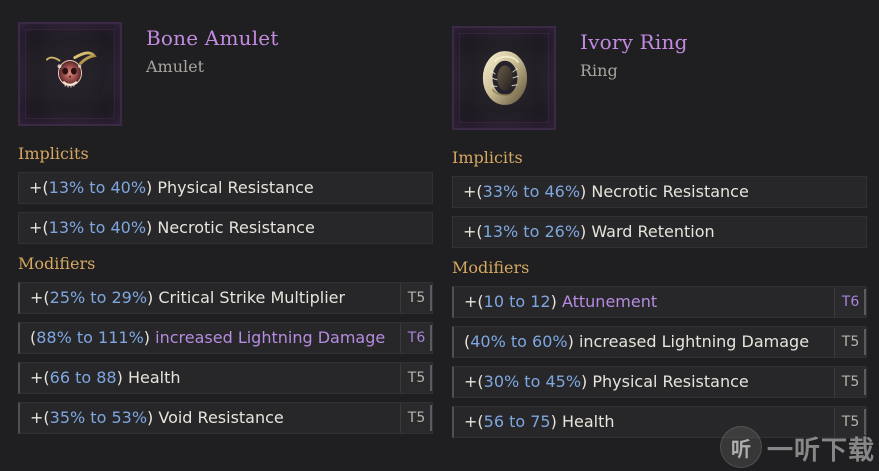 This screenshot has width=879, height=471. I want to click on right-item-frame, so click(504, 78).